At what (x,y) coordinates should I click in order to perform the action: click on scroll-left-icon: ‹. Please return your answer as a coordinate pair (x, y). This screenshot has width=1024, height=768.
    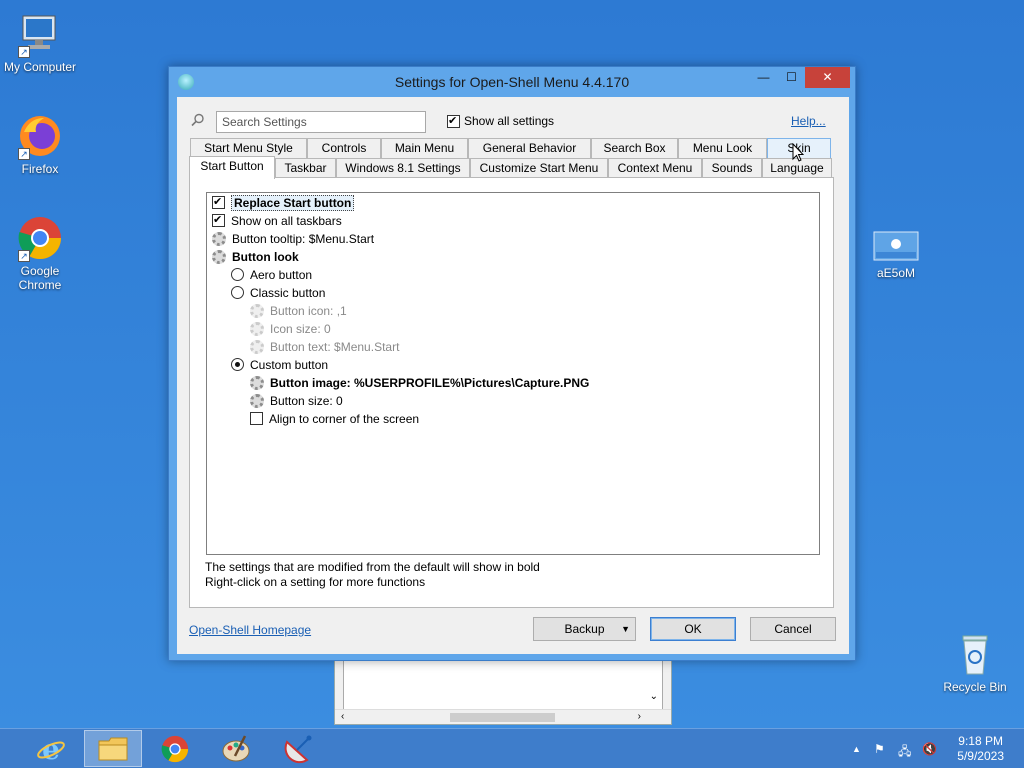
    Looking at the image, I should click on (342, 716).